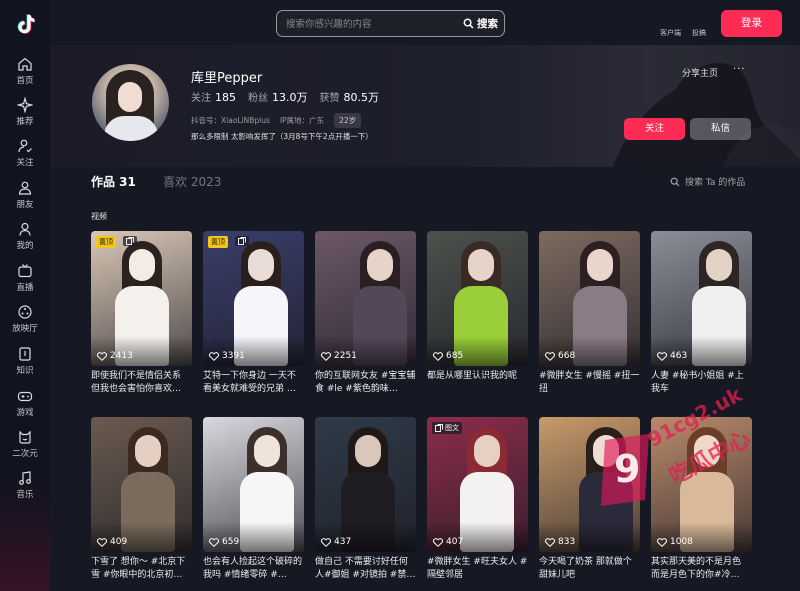 This screenshot has width=800, height=591. What do you see at coordinates (25, 105) in the screenshot?
I see `sparkle-icon` at bounding box center [25, 105].